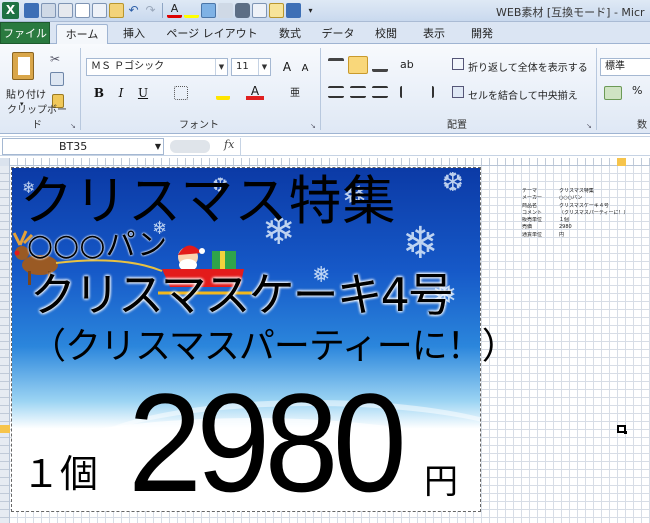 This screenshot has width=650, height=523. I want to click on align-middle-icon, so click(358, 65).